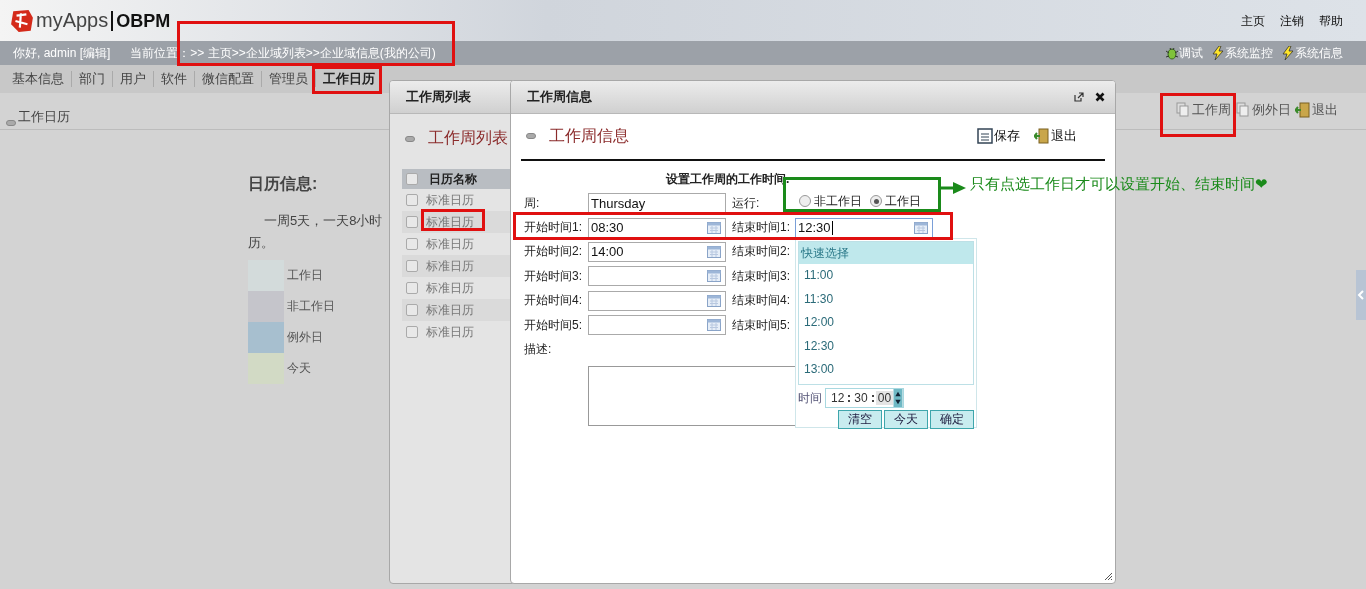  What do you see at coordinates (299, 368) in the screenshot?
I see `legend-label: 今天` at bounding box center [299, 368].